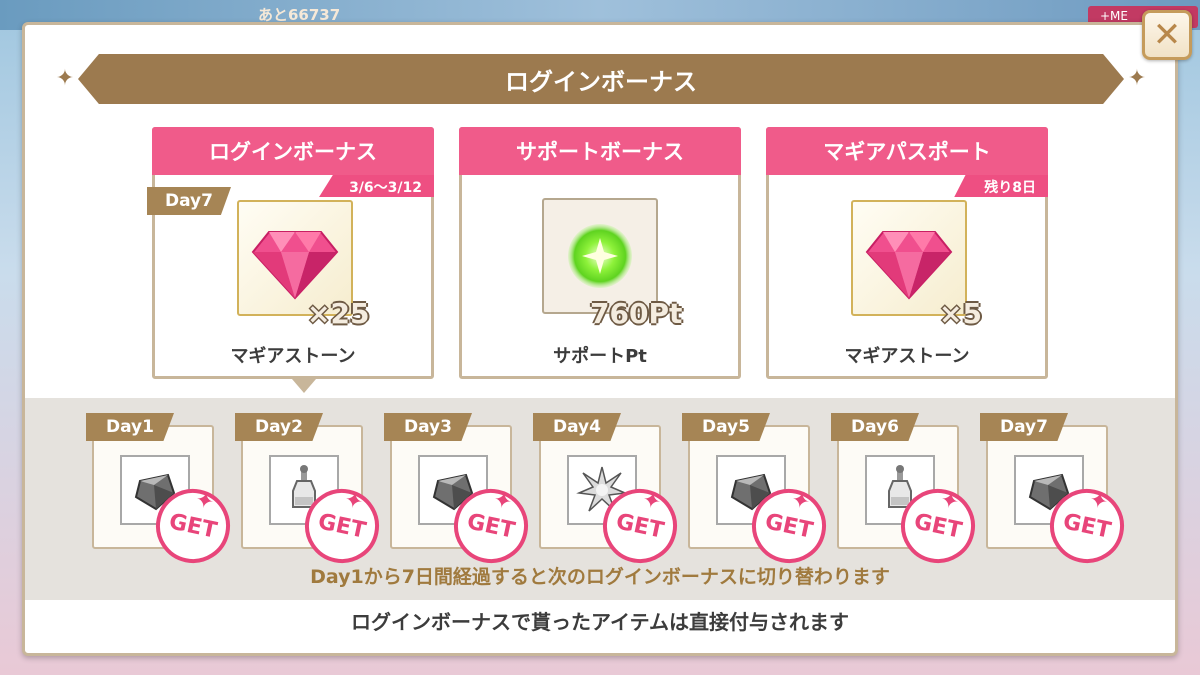 This screenshot has height=675, width=1200. What do you see at coordinates (290, 253) in the screenshot?
I see `login-bonus-card: ログインボーナス 3/6〜3/12 Day7 ×25 マギアストーン` at bounding box center [290, 253].